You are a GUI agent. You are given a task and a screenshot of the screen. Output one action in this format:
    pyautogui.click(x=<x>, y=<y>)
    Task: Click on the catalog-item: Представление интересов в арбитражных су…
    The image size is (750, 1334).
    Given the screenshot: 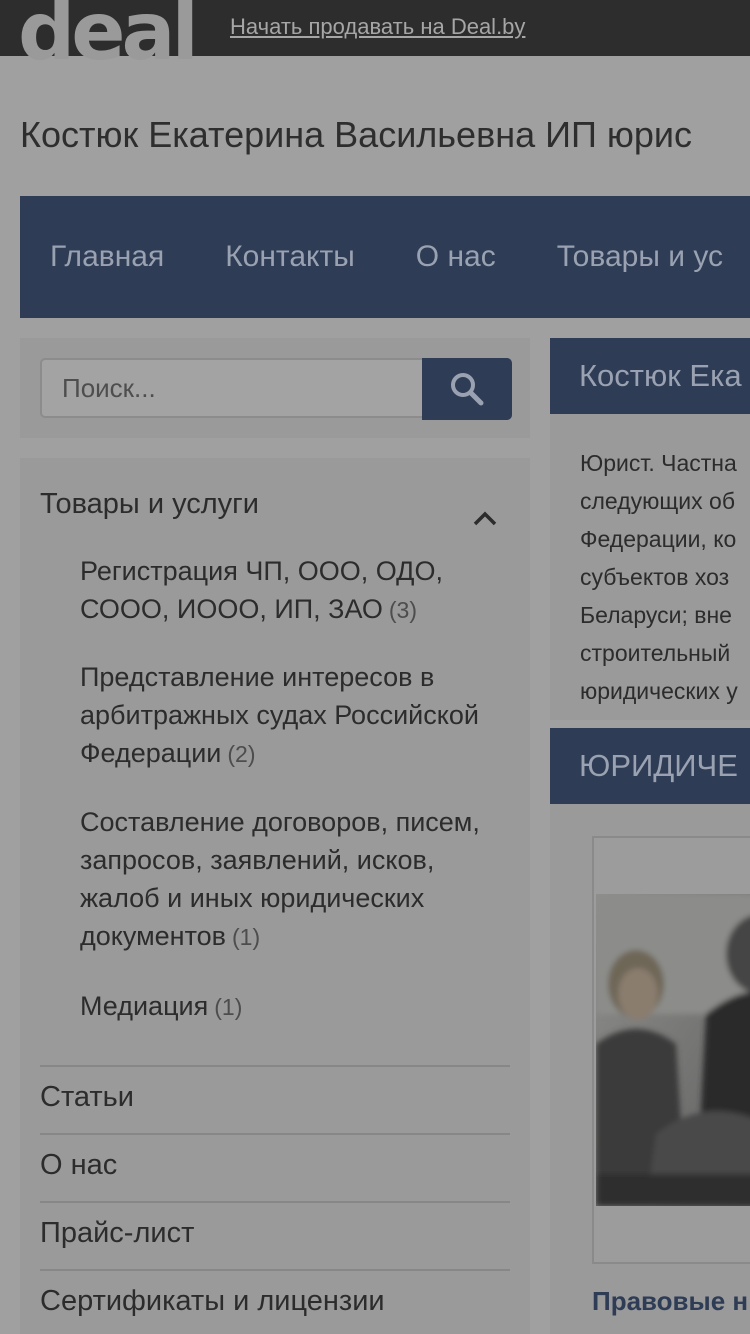 What is the action you would take?
    pyautogui.click(x=295, y=715)
    